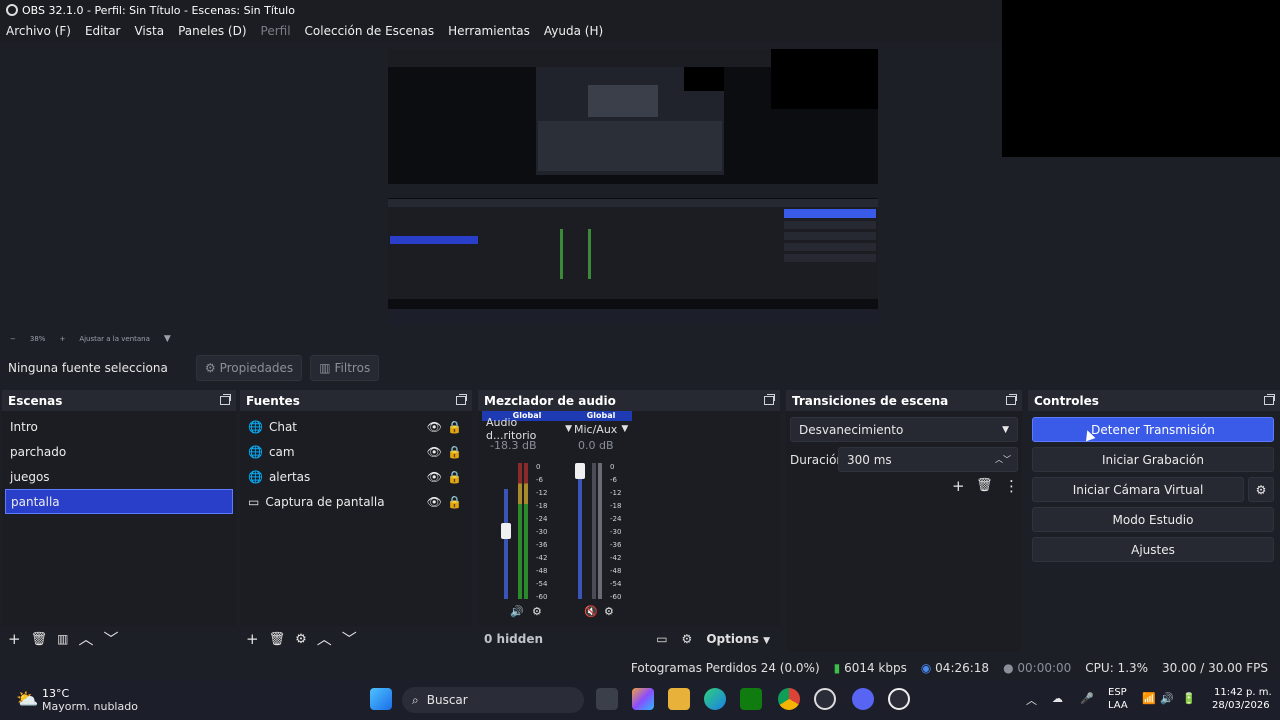 This screenshot has height=720, width=1280. I want to click on taskbar-search: ⌕ Buscar, so click(493, 700).